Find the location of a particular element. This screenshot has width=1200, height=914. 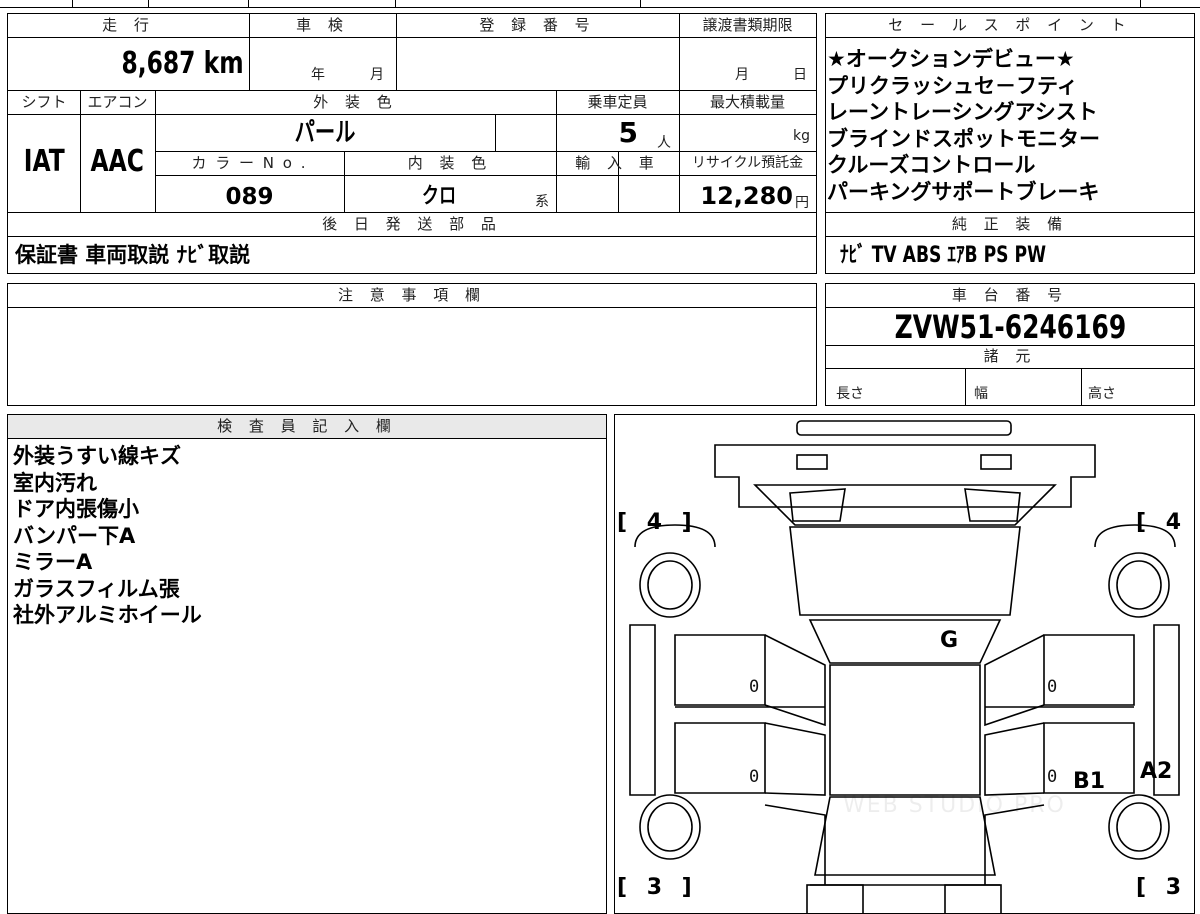

ac-header: エアコン is located at coordinates (117, 102).